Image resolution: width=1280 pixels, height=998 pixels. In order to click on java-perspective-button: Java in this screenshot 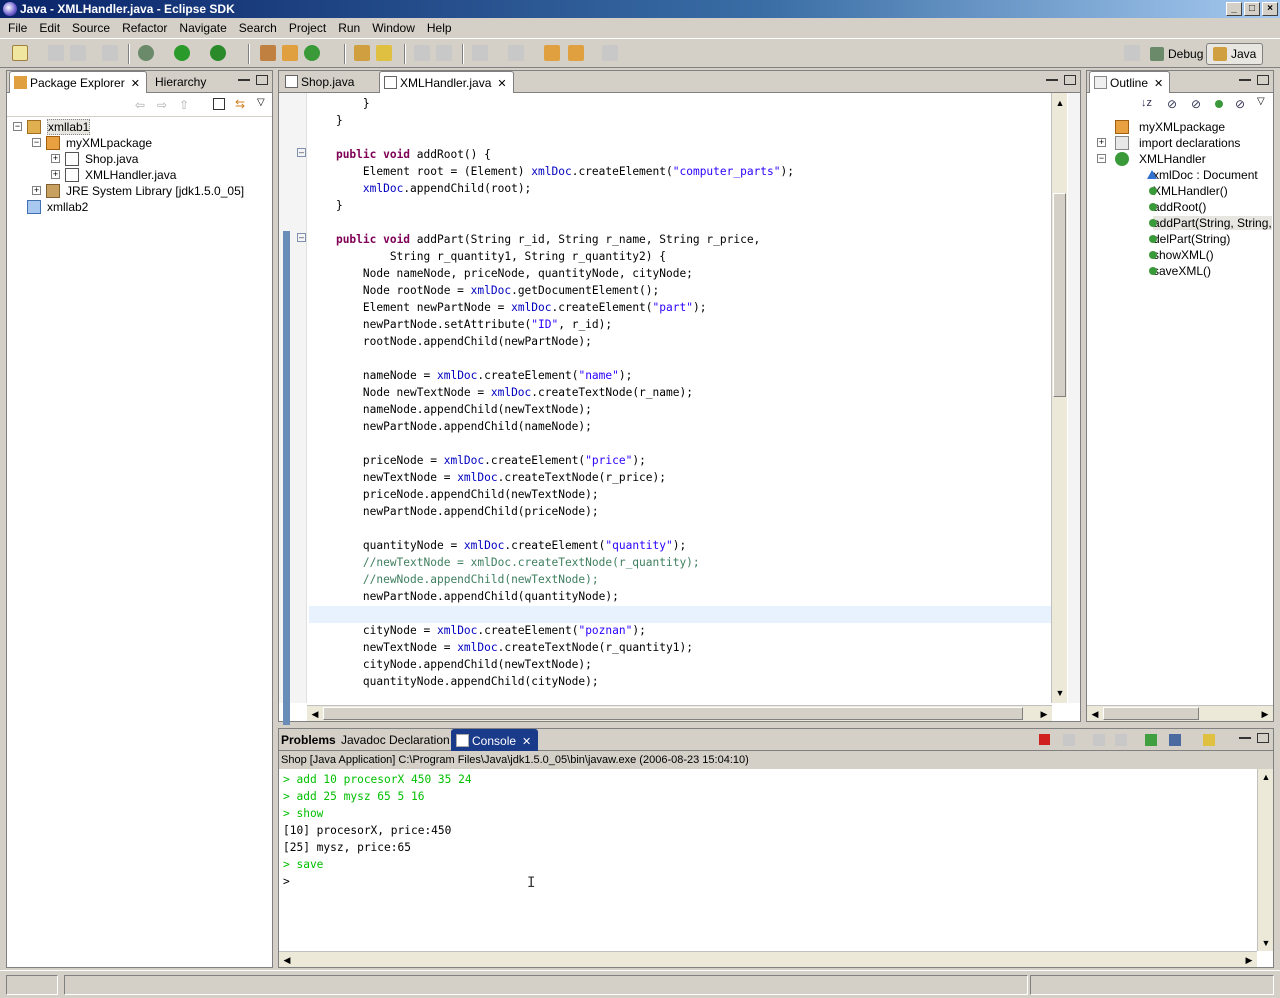, I will do `click(1235, 54)`.